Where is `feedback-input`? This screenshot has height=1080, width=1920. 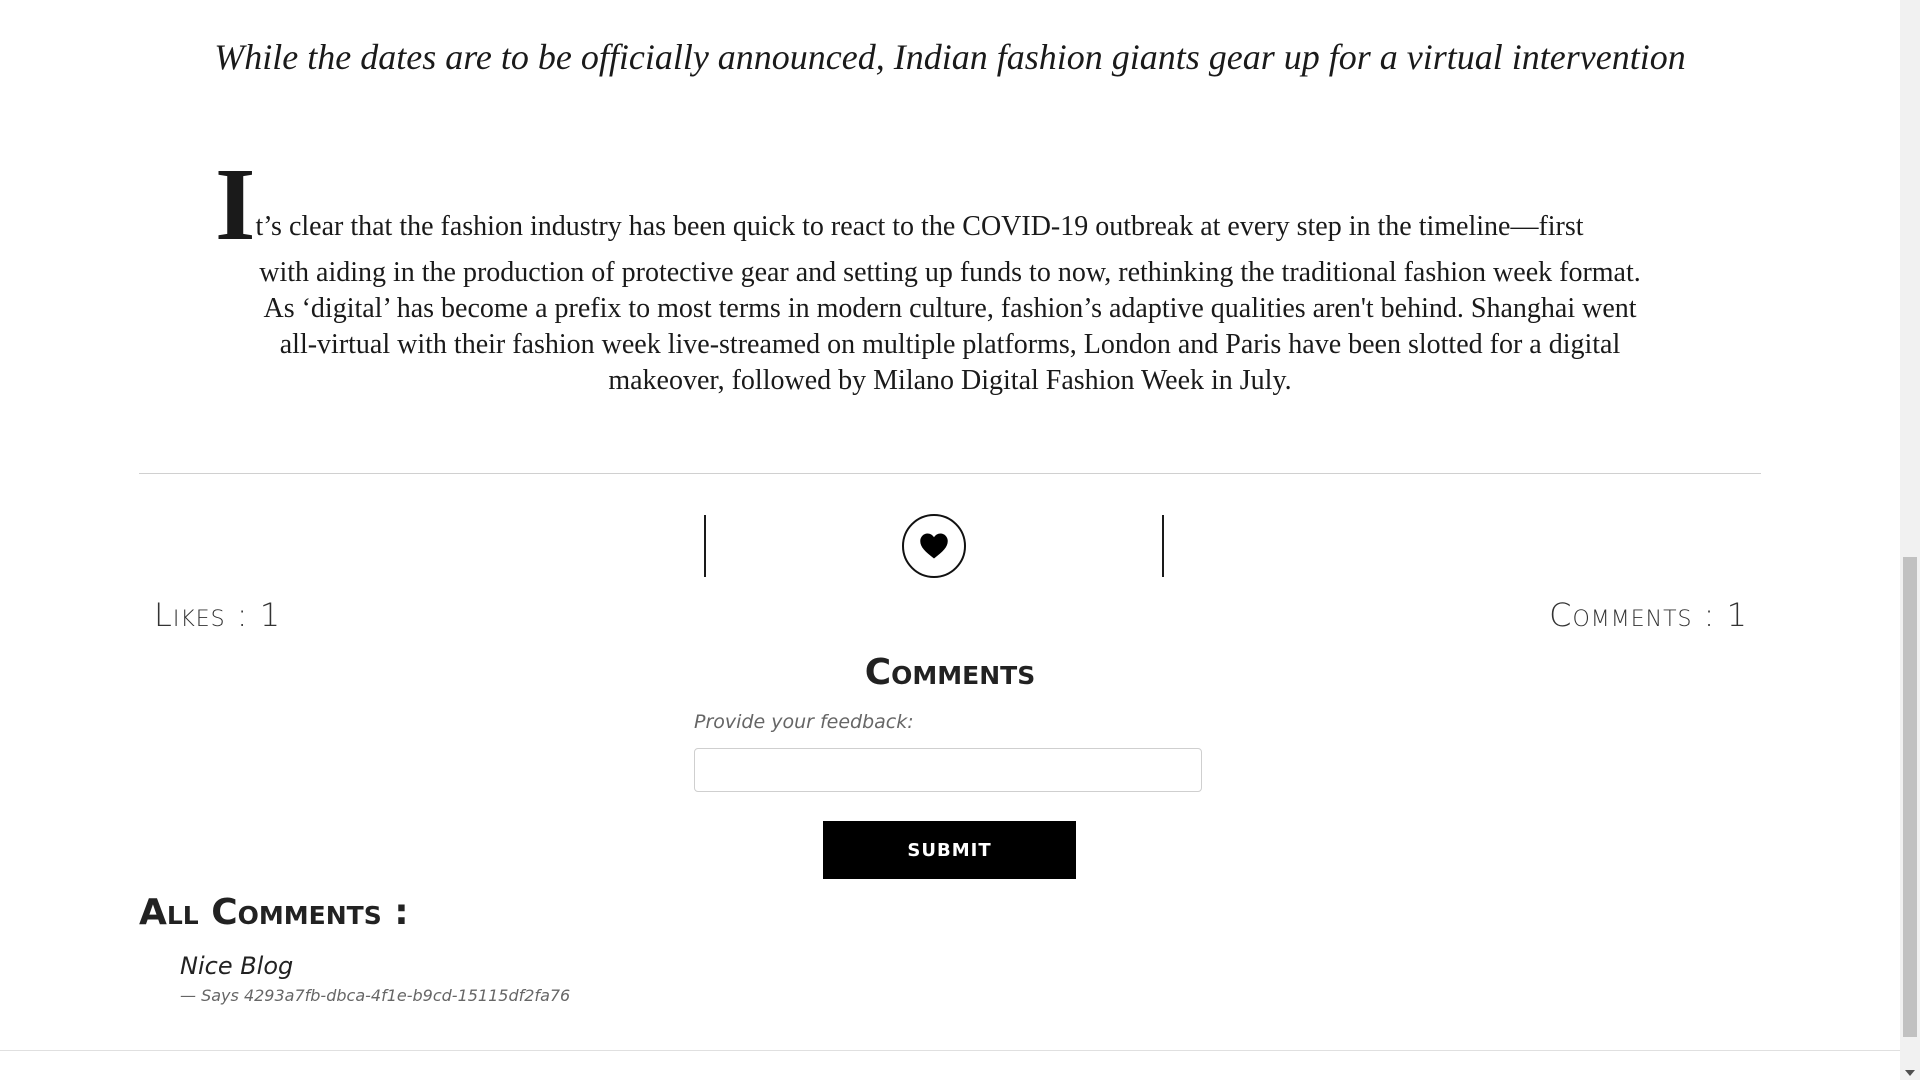 feedback-input is located at coordinates (948, 770).